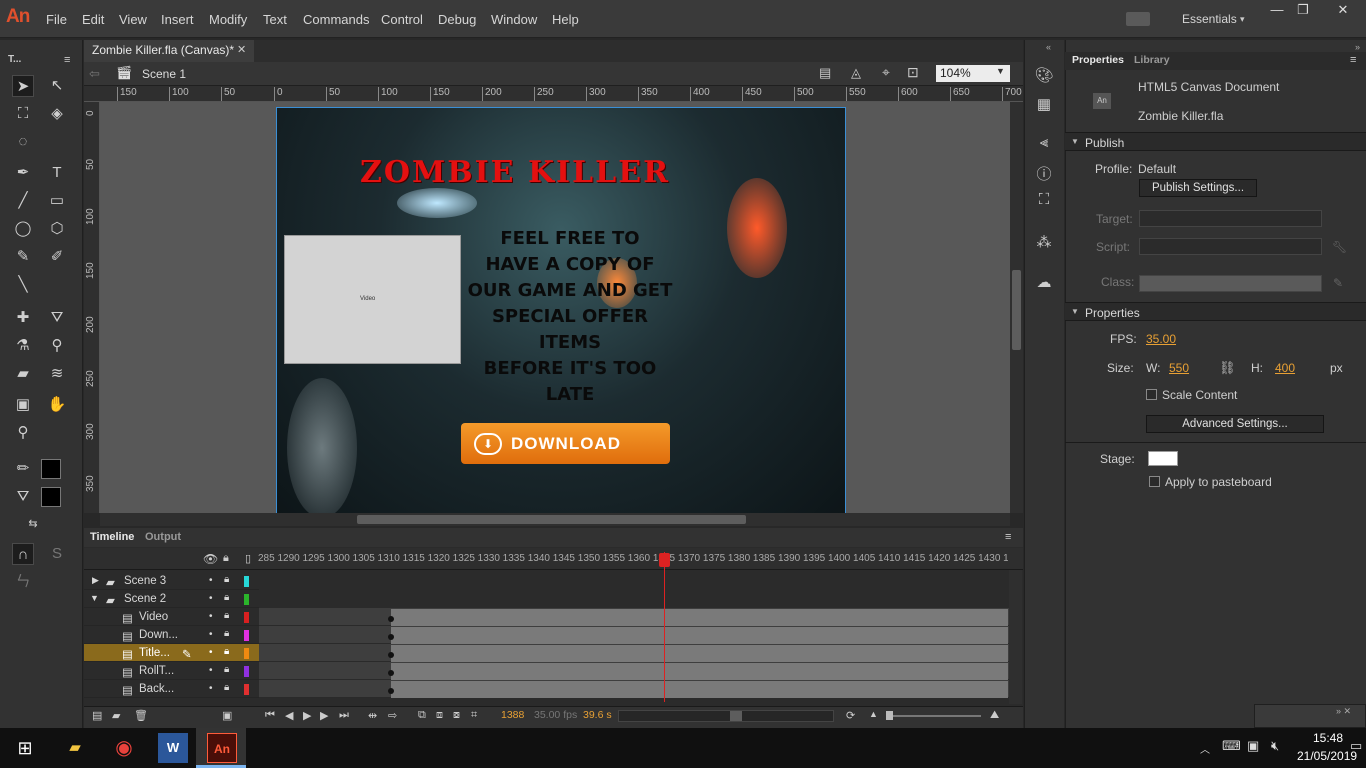  Describe the element at coordinates (1356, 746) in the screenshot. I see `action-center-icon: ▭` at that location.